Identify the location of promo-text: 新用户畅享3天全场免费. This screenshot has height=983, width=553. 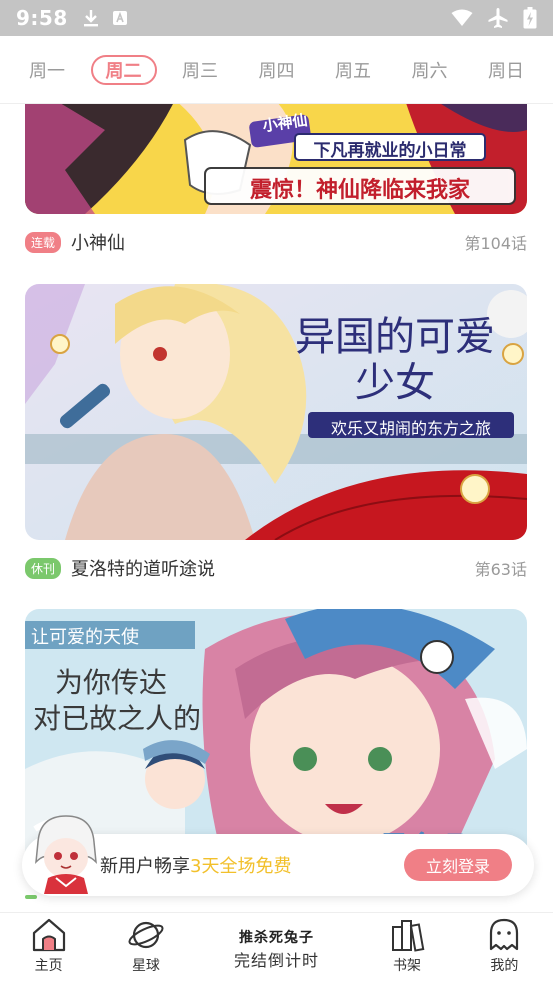
(195, 865).